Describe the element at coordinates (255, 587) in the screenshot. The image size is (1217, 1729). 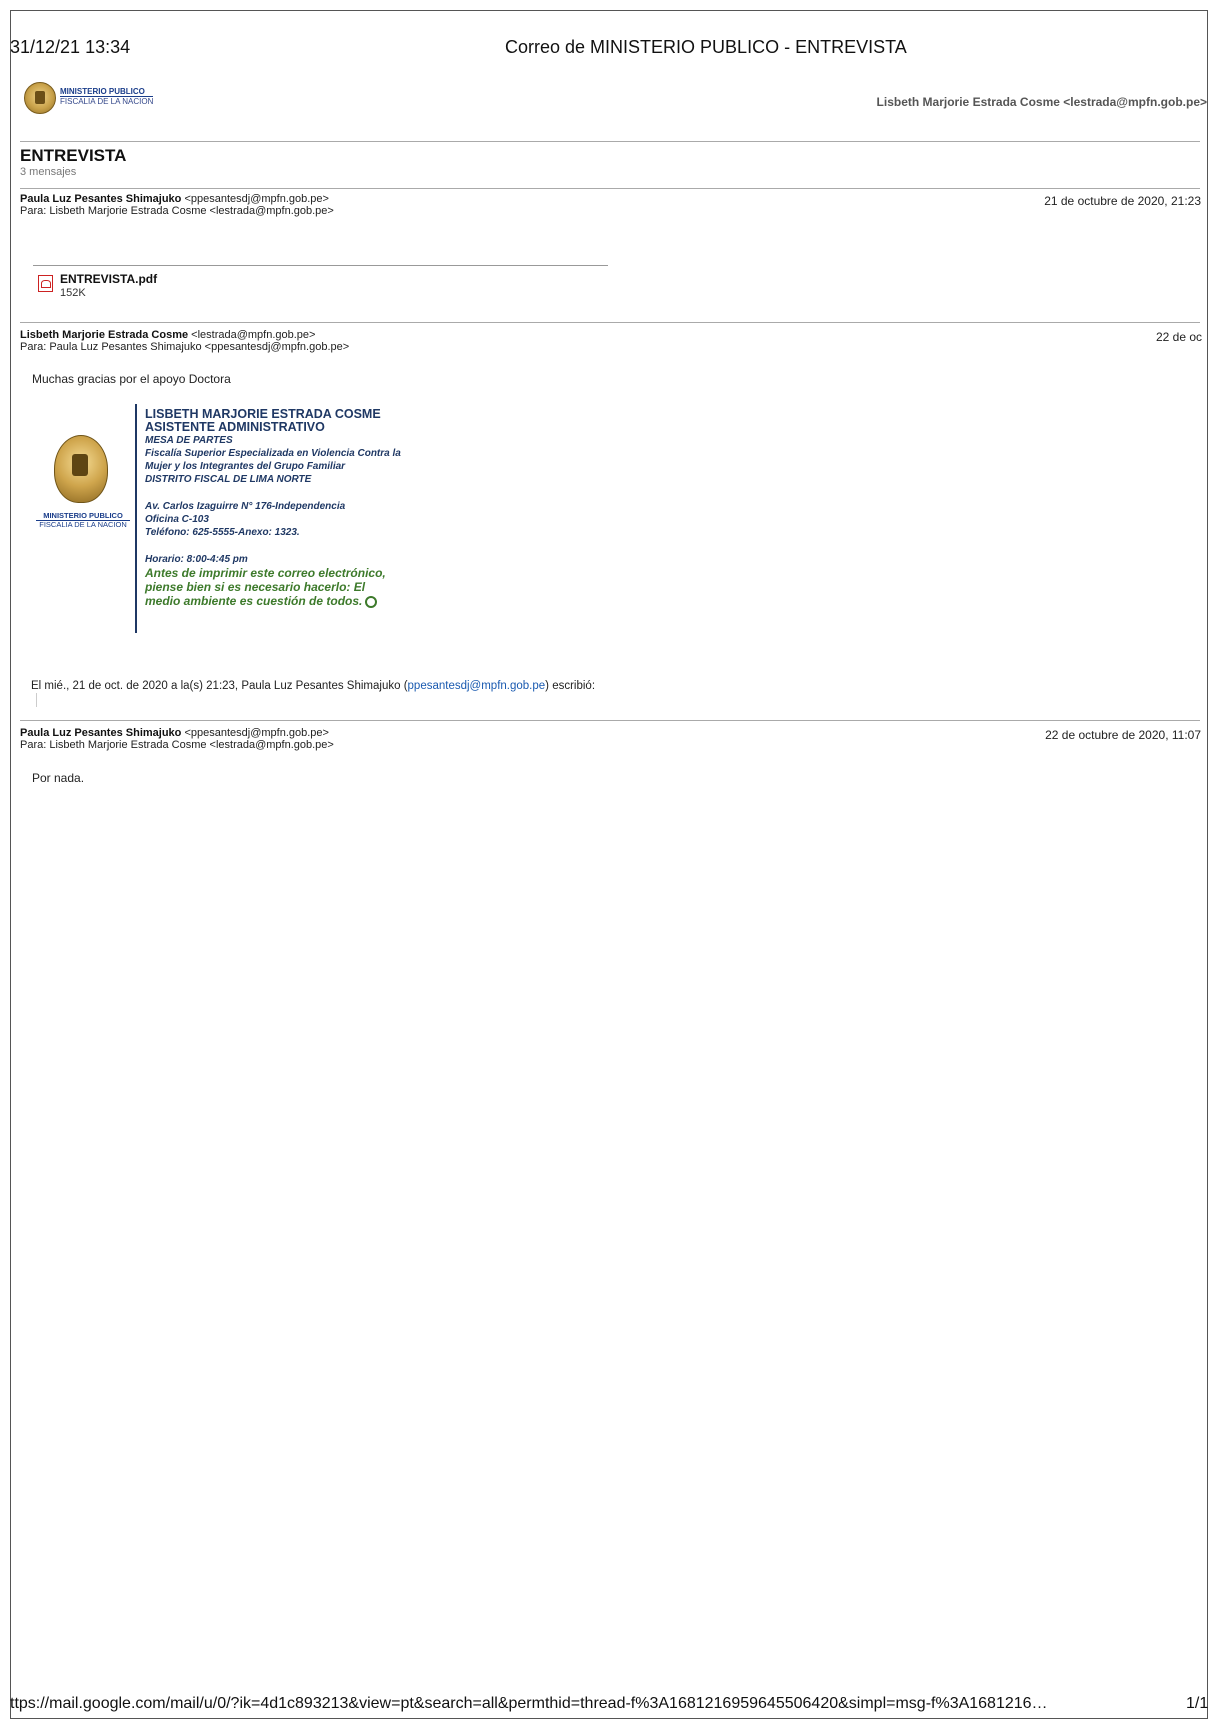
I see `eco-note: piense bien si es necesario hacerlo: El` at that location.